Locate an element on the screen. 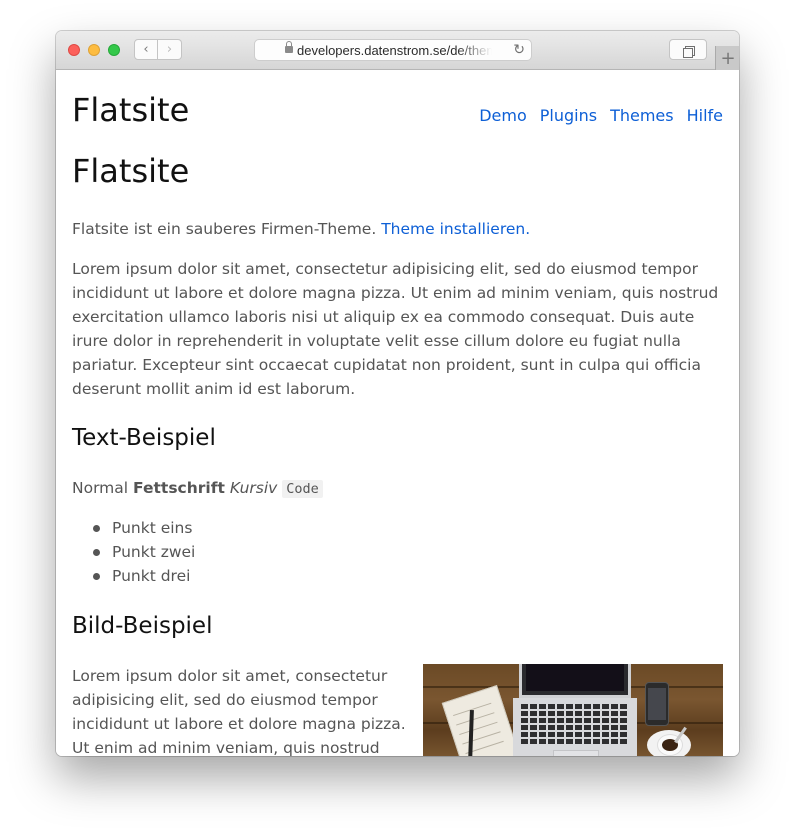 The image size is (795, 837). bullet-list: Punkt eins Punkt zwei Punkt drei is located at coordinates (133, 552).